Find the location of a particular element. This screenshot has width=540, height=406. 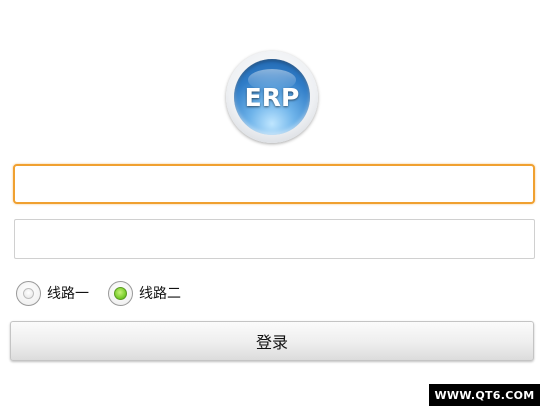

route-option-2: 线路二 is located at coordinates (144, 293).